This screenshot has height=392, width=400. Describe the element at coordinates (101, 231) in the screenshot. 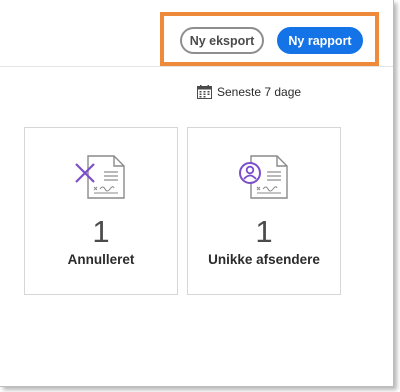

I see `cancelled-count: 1` at that location.